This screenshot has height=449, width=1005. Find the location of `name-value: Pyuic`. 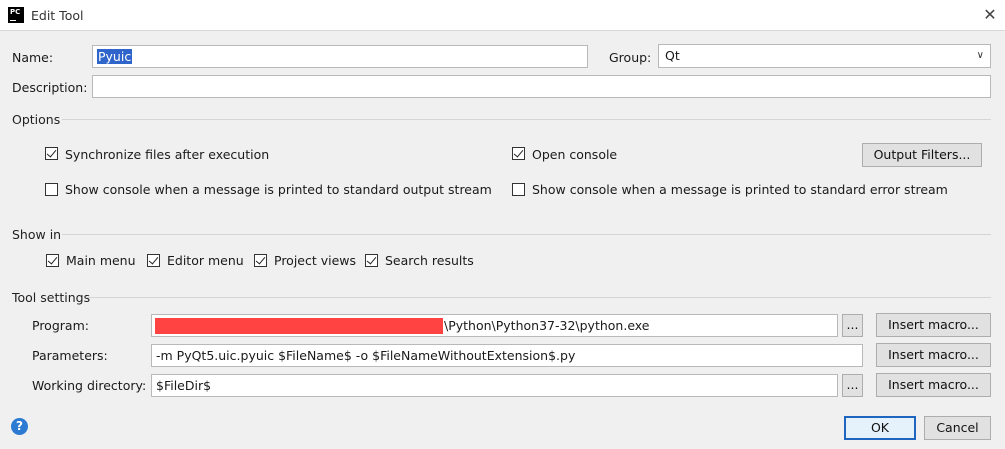

name-value: Pyuic is located at coordinates (115, 56).